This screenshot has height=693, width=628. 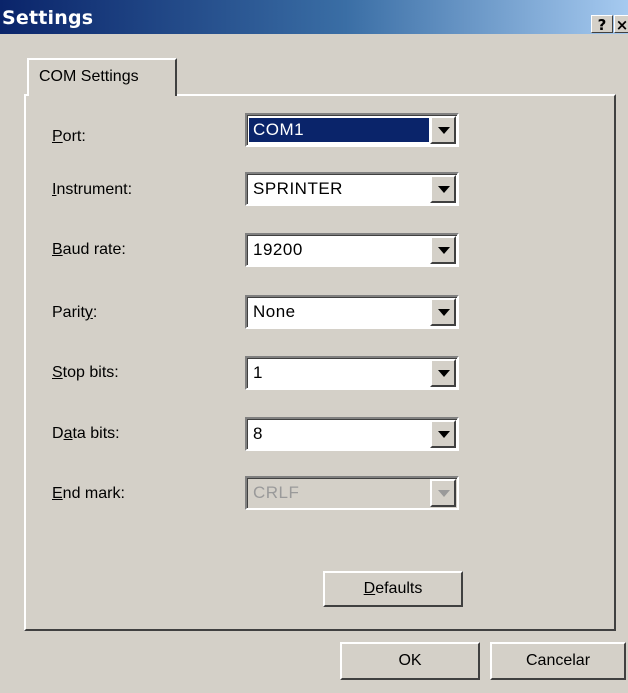 I want to click on parity-dropdown-button, so click(x=443, y=312).